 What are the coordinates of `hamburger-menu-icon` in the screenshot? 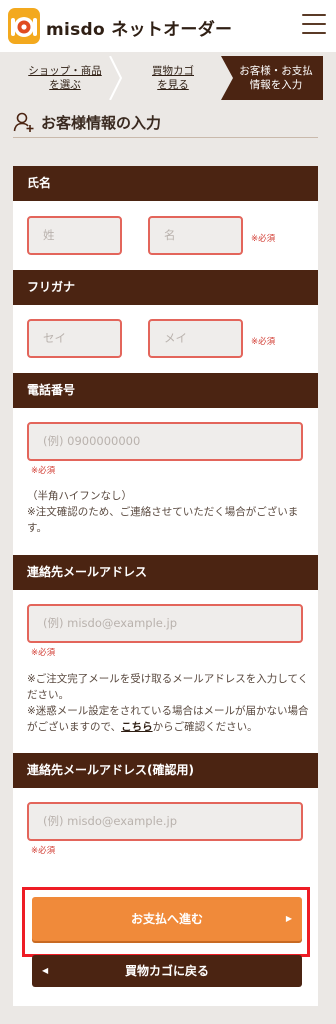 It's located at (314, 24).